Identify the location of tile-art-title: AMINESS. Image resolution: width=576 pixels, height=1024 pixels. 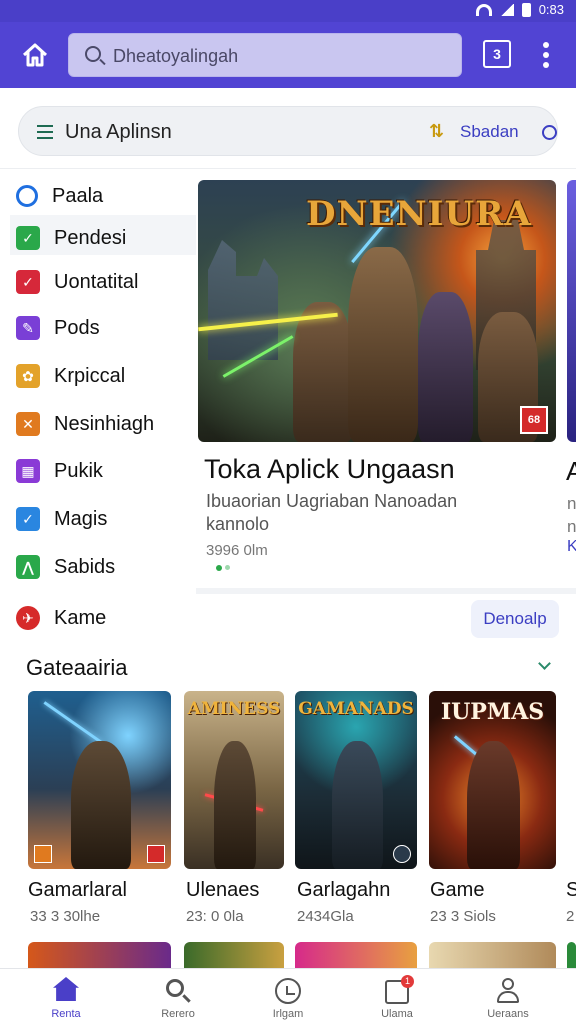
(234, 709).